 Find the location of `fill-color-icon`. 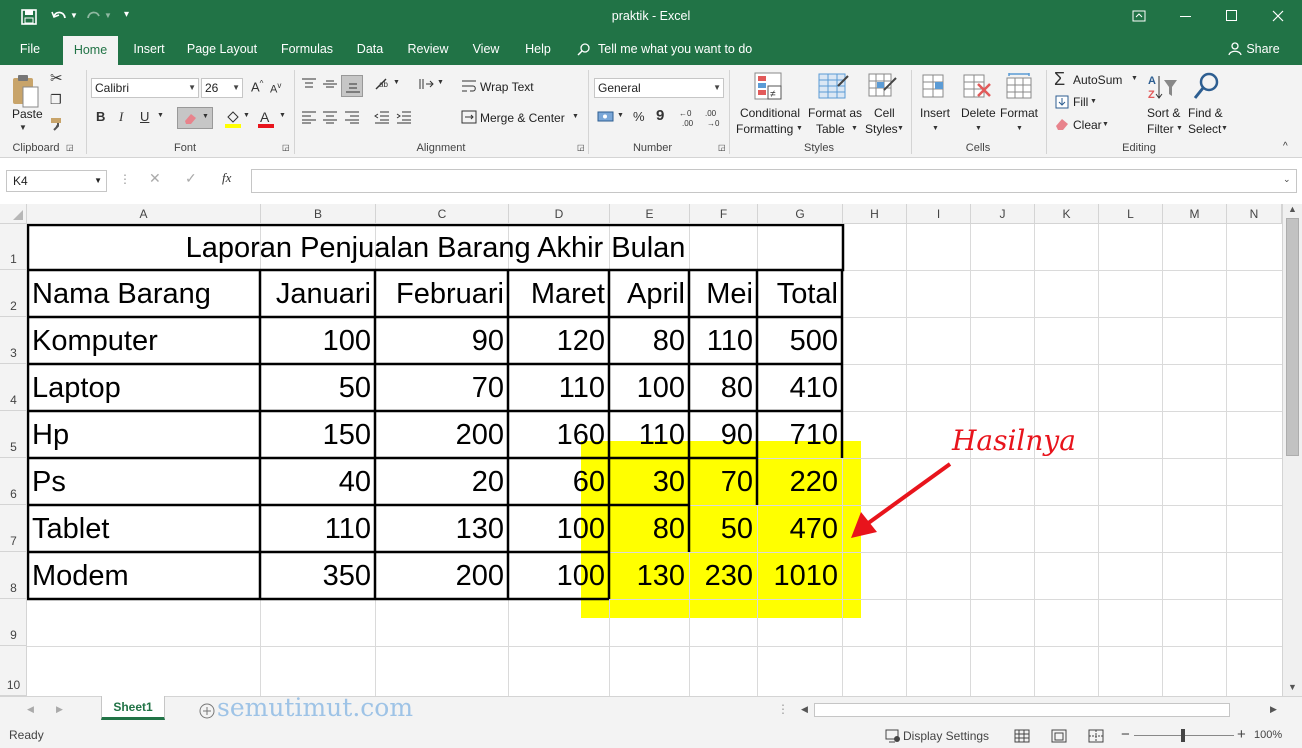

fill-color-icon is located at coordinates (233, 119).